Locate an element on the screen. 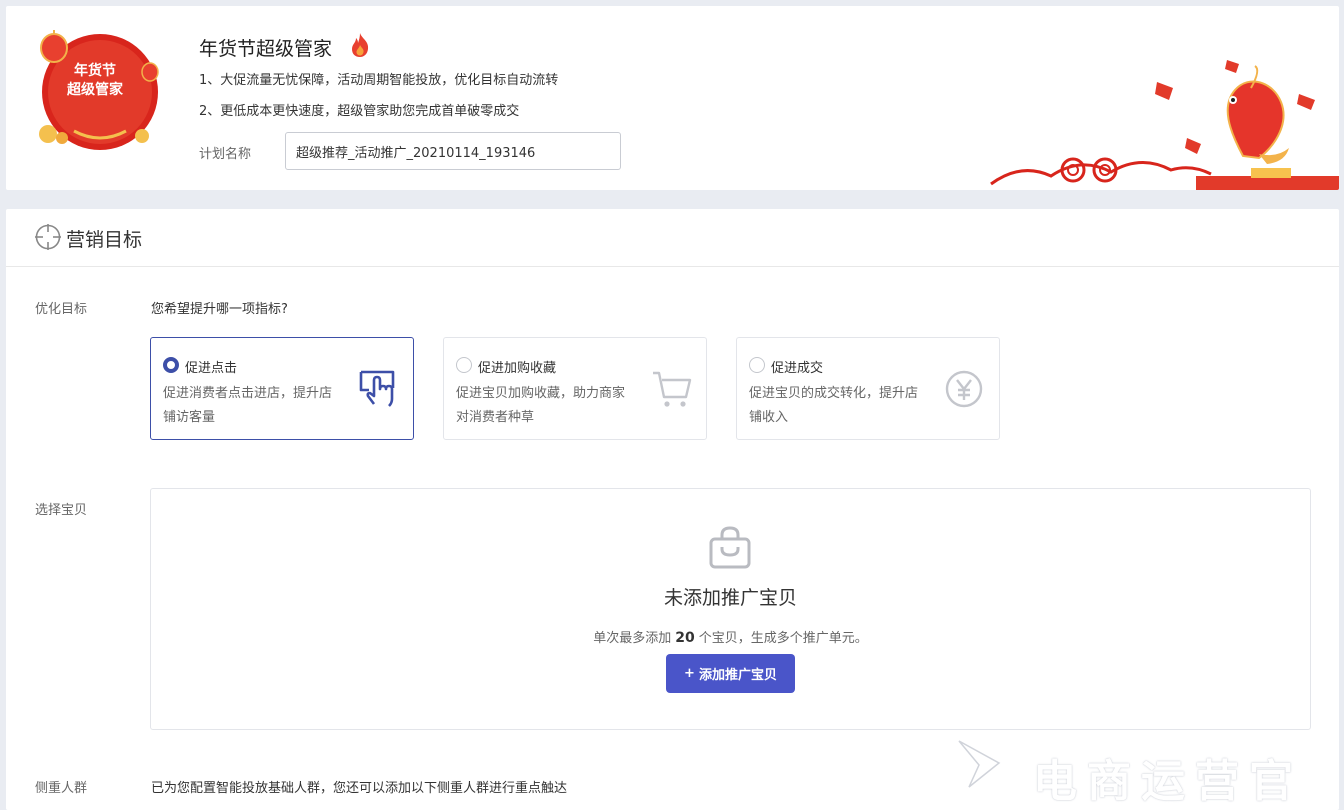 The width and height of the screenshot is (1344, 810). yuan-icon is located at coordinates (964, 389).